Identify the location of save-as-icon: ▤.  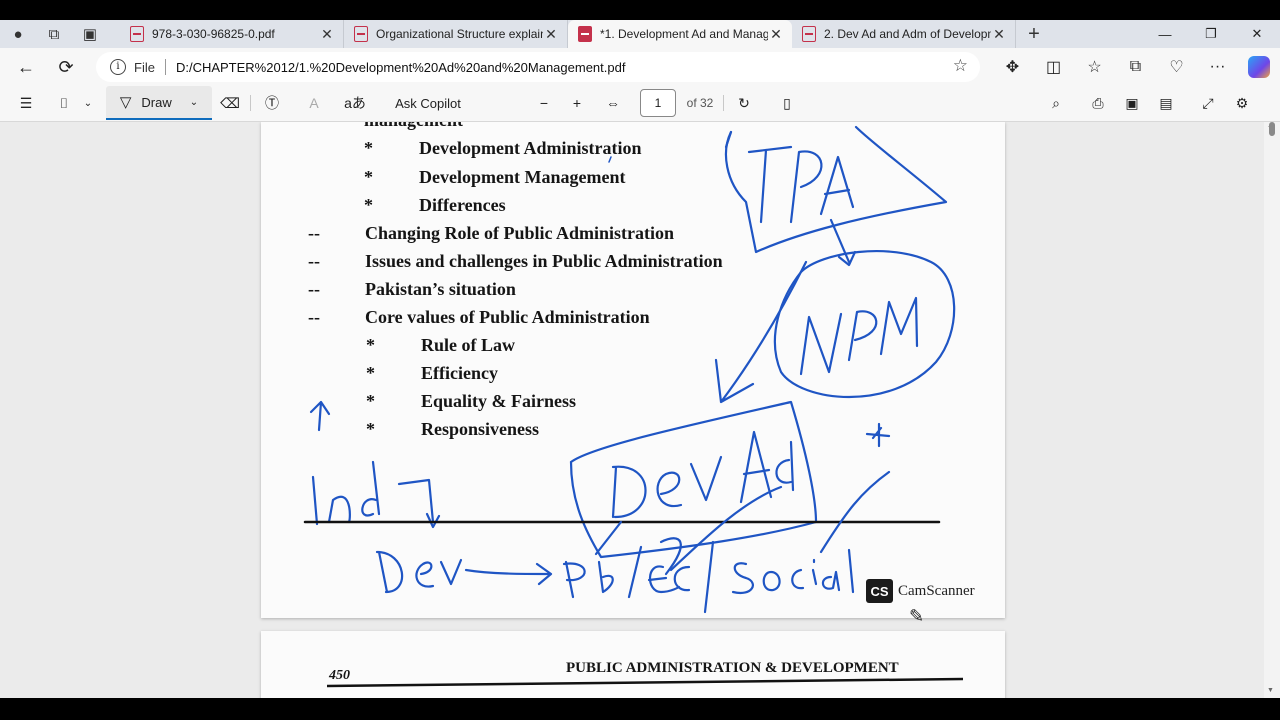
(1166, 103).